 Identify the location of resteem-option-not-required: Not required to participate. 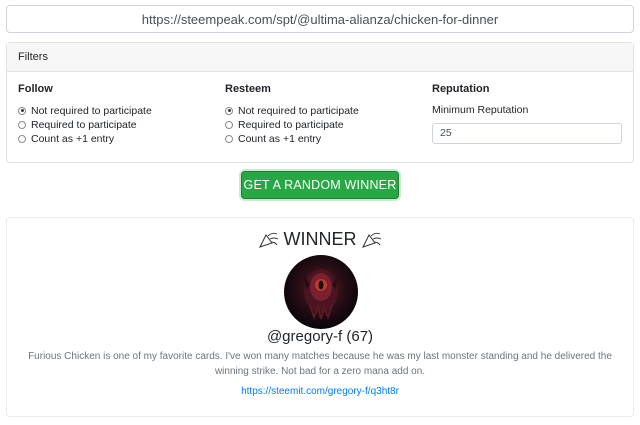
(292, 110).